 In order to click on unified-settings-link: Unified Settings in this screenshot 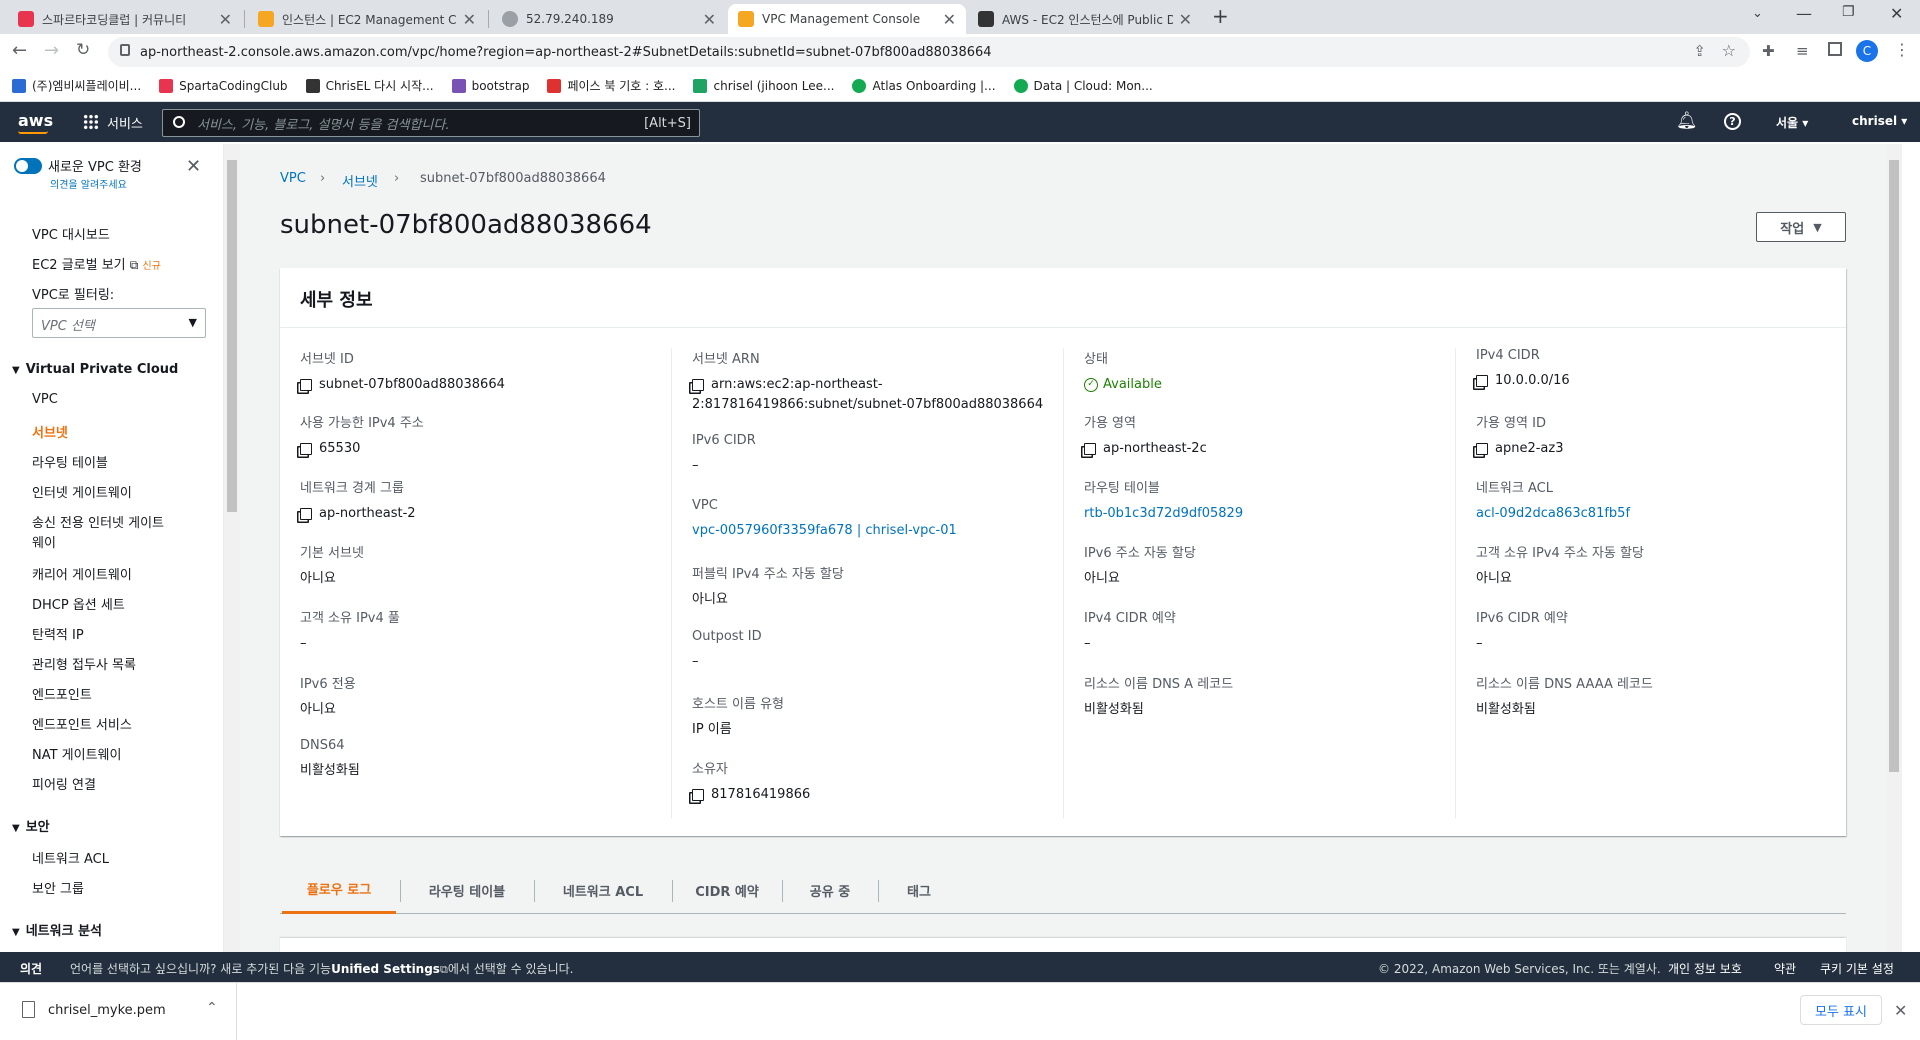, I will do `click(385, 969)`.